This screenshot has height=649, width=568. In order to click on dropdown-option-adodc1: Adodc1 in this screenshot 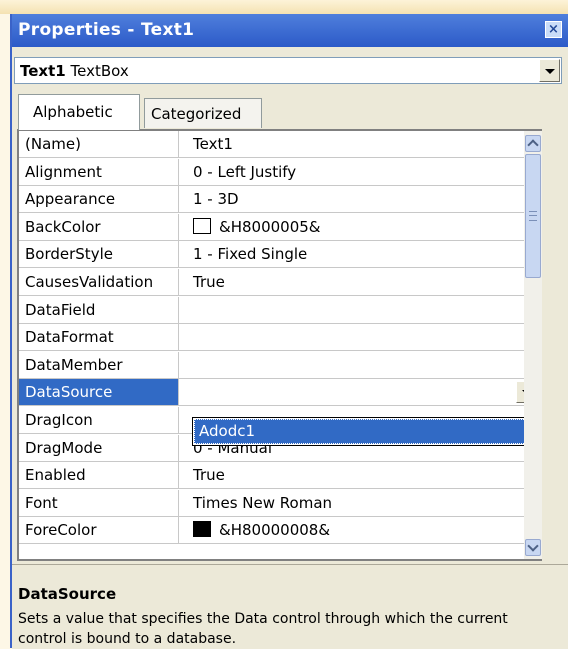, I will do `click(360, 431)`.